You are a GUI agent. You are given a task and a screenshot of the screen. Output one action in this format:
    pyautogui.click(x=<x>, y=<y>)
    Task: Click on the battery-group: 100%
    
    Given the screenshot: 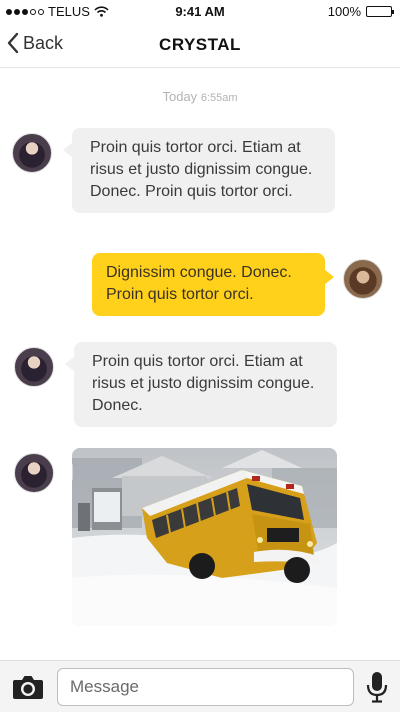 What is the action you would take?
    pyautogui.click(x=360, y=11)
    